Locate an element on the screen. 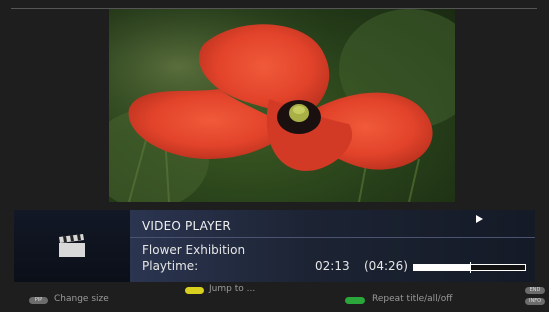  pip-key-icon: PIP is located at coordinates (38, 300).